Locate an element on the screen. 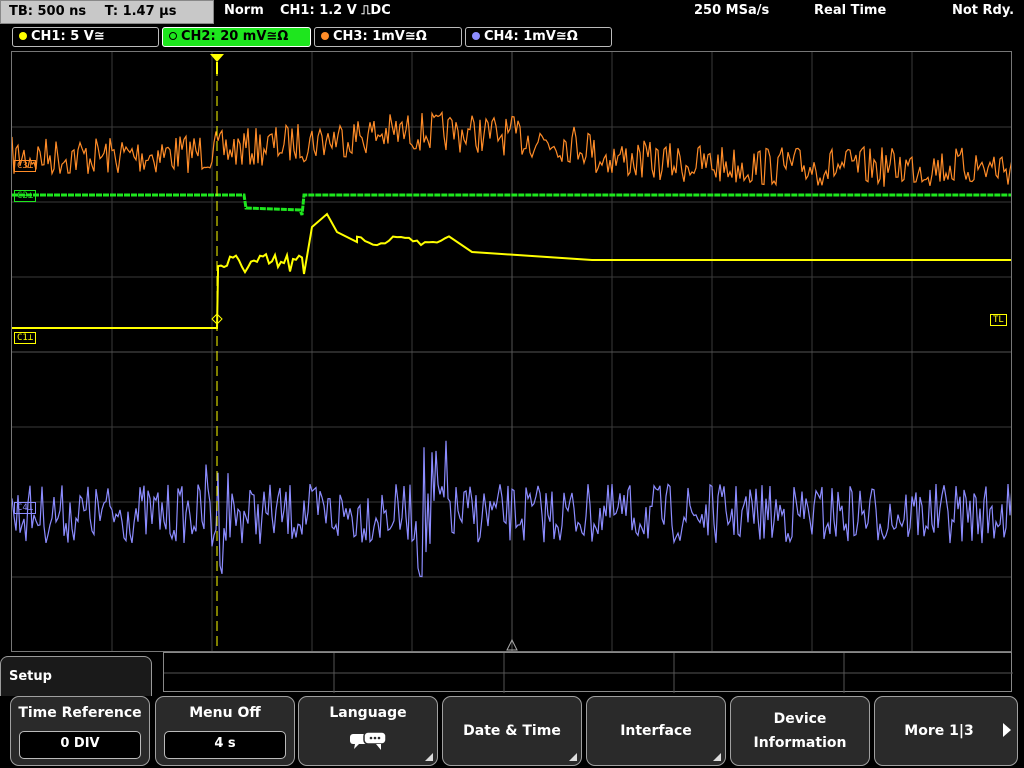 This screenshot has width=1024, height=768. device-information-label-2: Information is located at coordinates (800, 743).